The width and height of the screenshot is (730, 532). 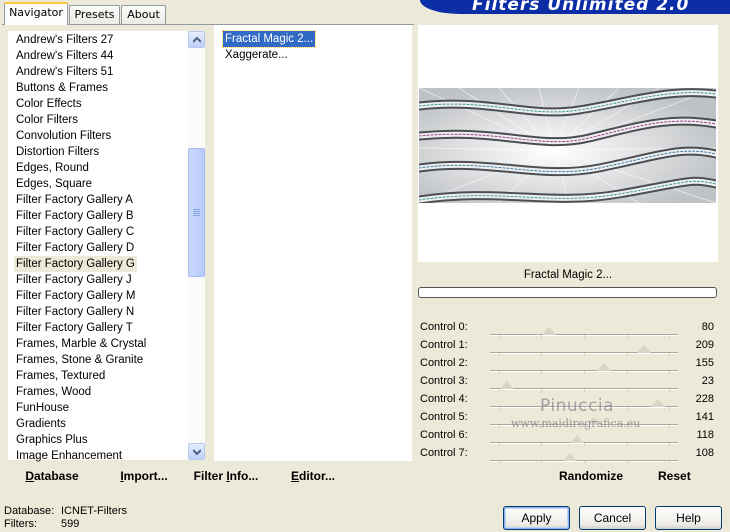 What do you see at coordinates (74, 328) in the screenshot?
I see `category-item: Filter Factory Gallery T` at bounding box center [74, 328].